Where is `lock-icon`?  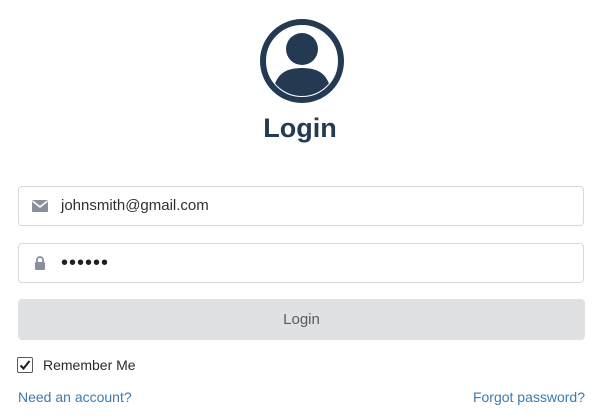
lock-icon is located at coordinates (40, 263).